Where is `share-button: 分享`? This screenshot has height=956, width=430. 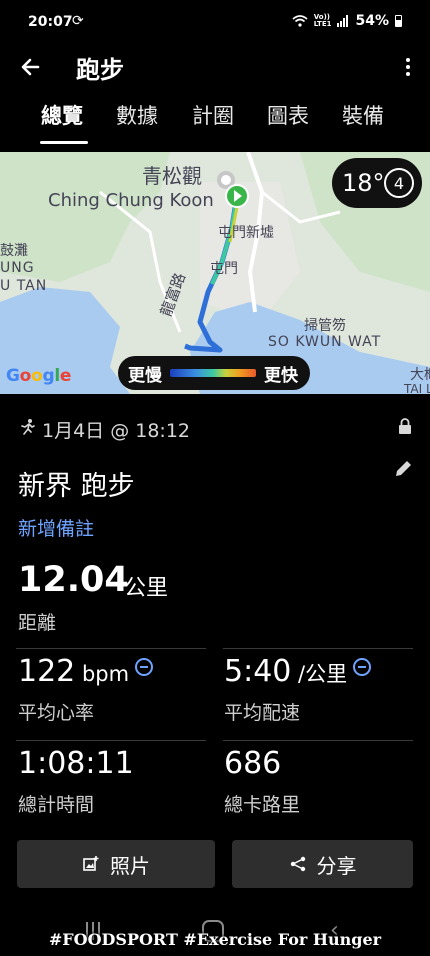 share-button: 分享 is located at coordinates (322, 864).